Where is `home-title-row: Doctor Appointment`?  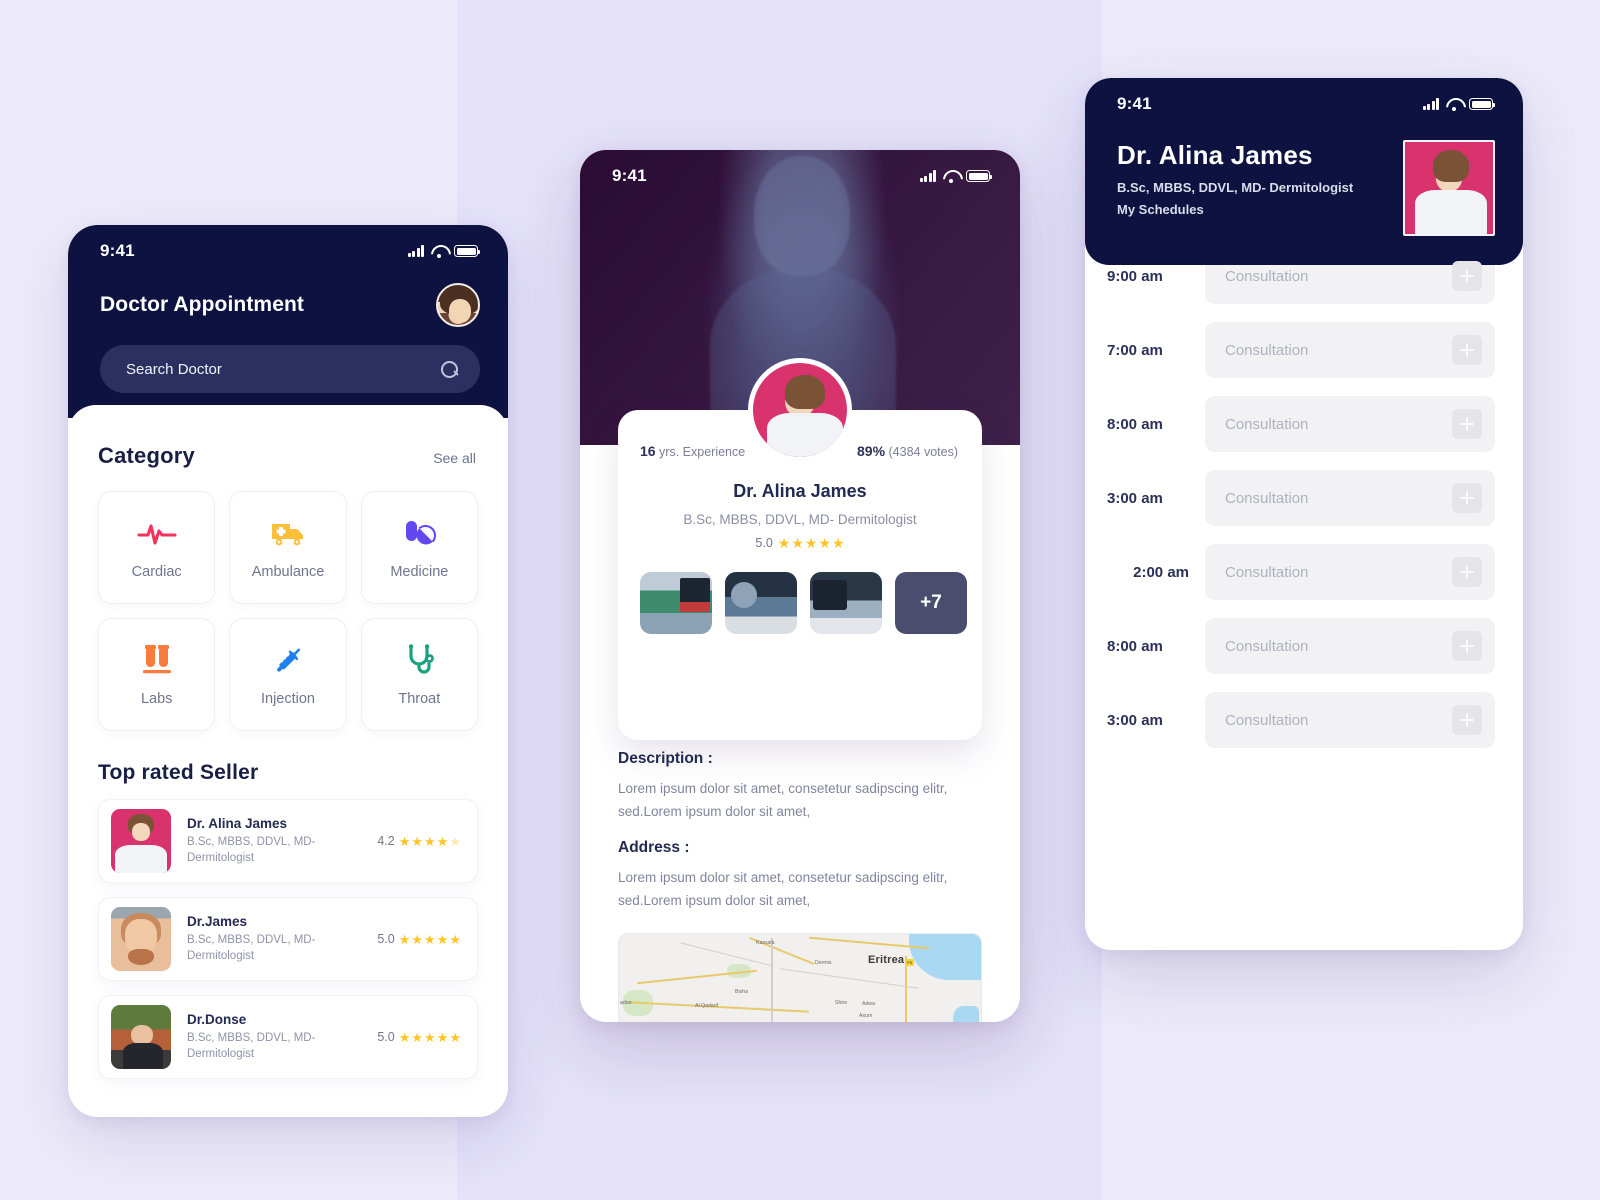 home-title-row: Doctor Appointment is located at coordinates (288, 294).